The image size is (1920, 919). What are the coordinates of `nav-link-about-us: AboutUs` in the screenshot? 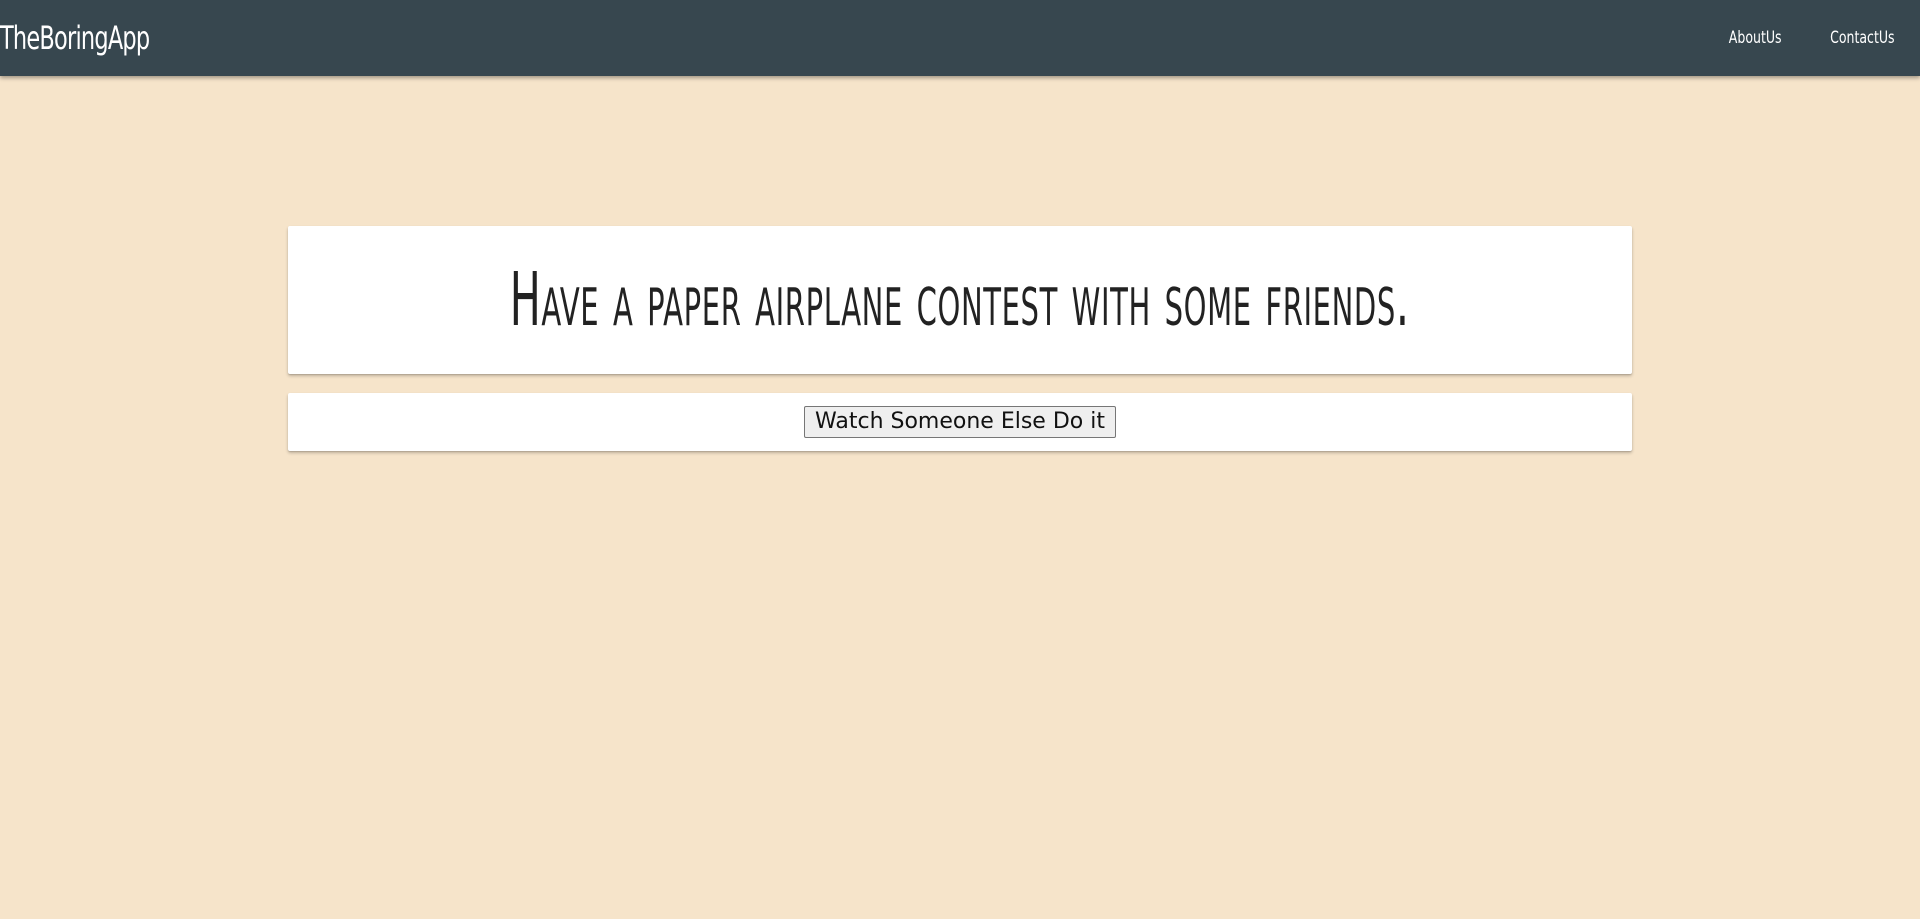 It's located at (1755, 38).